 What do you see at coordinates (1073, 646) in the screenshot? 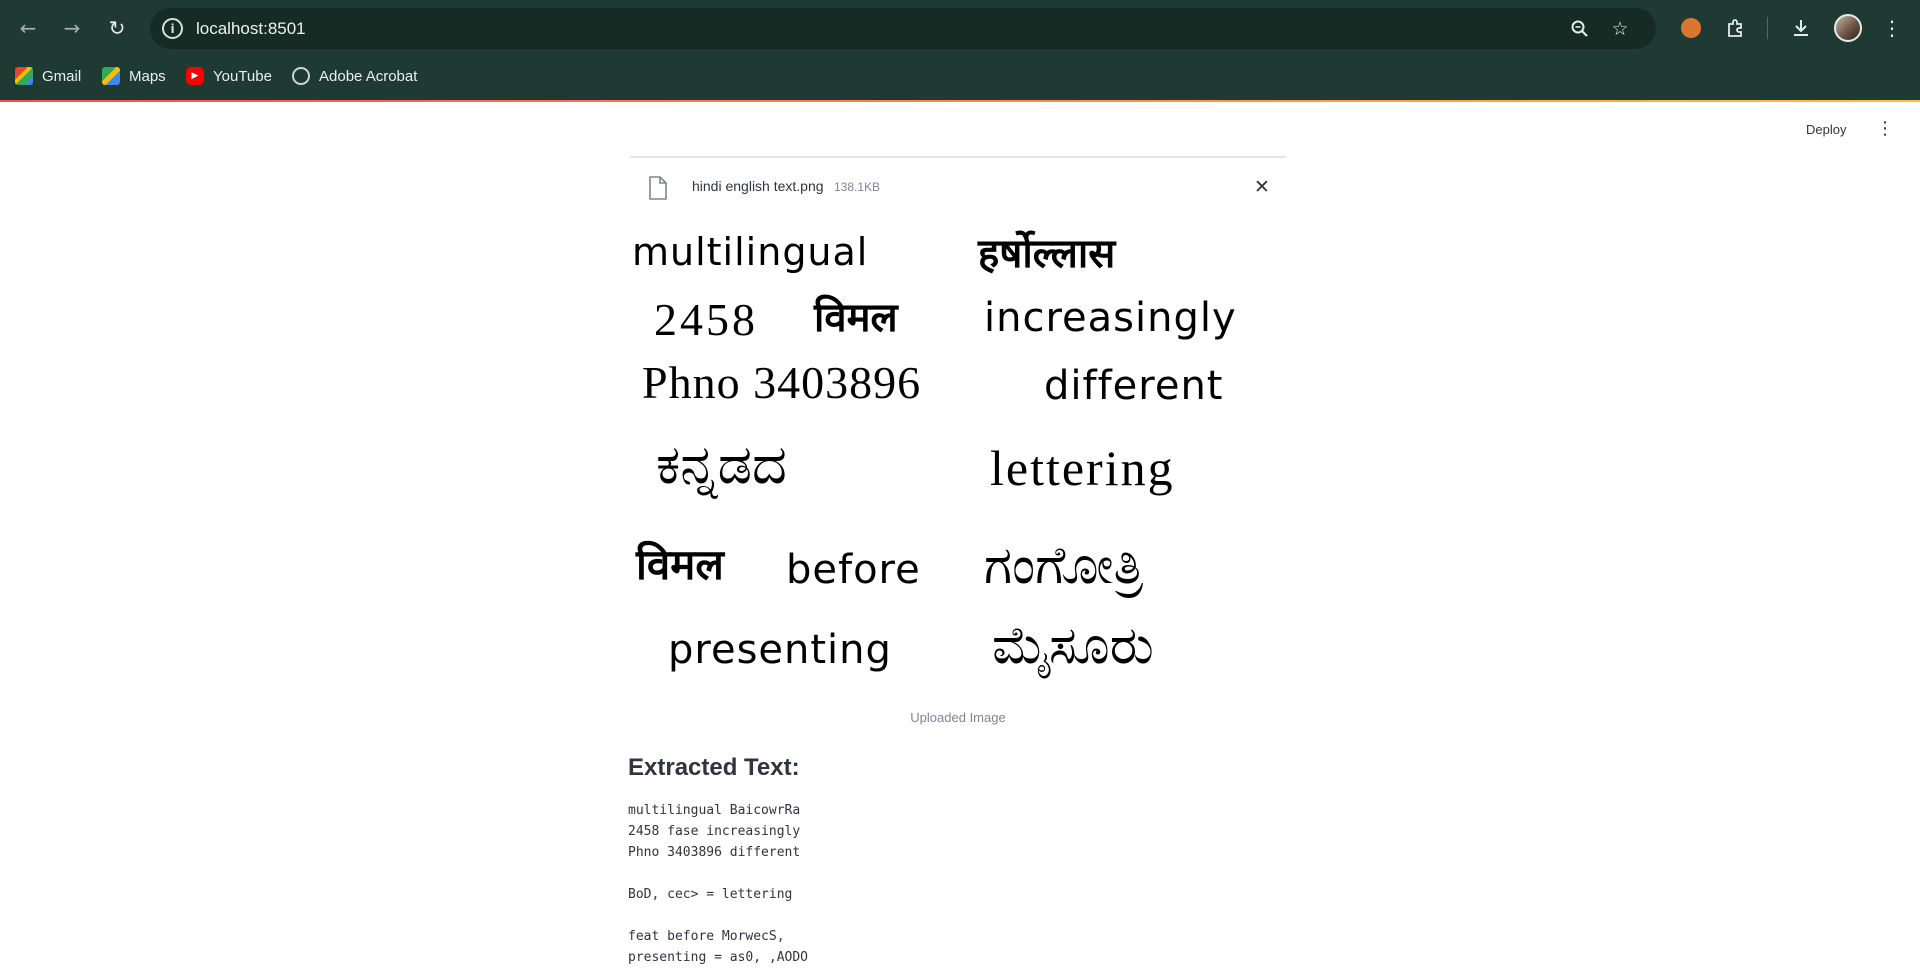
I see `image-word: ಮೈಸೂರು` at bounding box center [1073, 646].